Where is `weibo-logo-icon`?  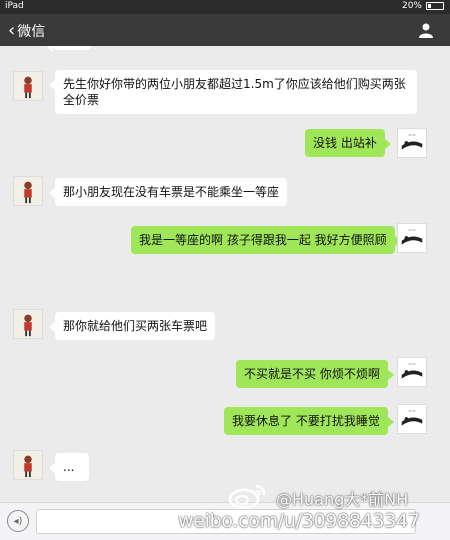 weibo-logo-icon is located at coordinates (247, 497).